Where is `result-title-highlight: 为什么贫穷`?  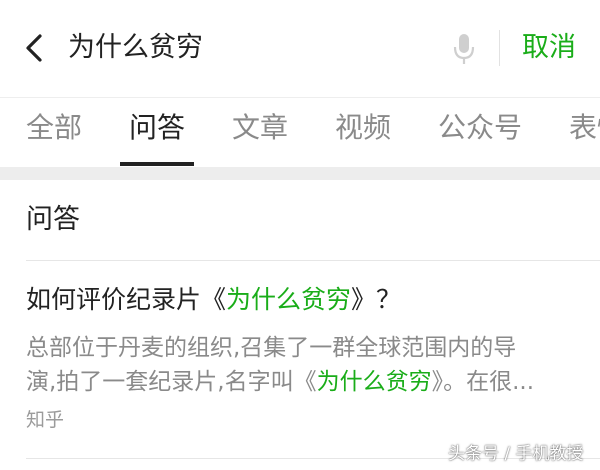 result-title-highlight: 为什么贫穷 is located at coordinates (289, 299).